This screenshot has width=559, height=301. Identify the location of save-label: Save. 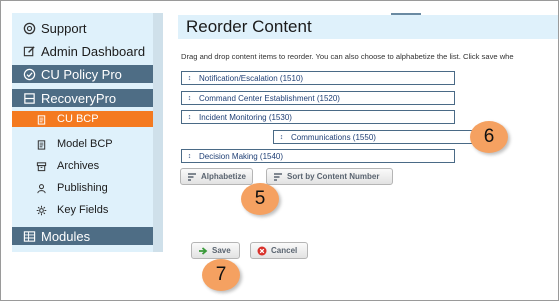
(221, 250).